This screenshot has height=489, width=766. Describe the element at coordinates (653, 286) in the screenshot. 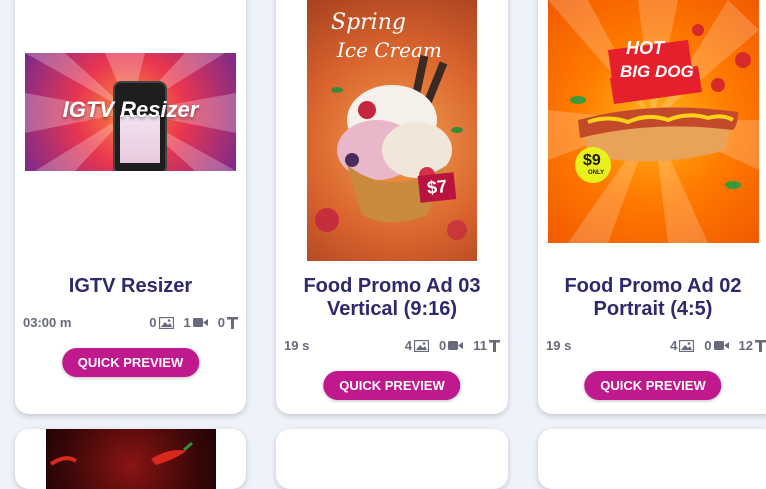

I see `card-title-line1: Food Promo Ad 02` at that location.